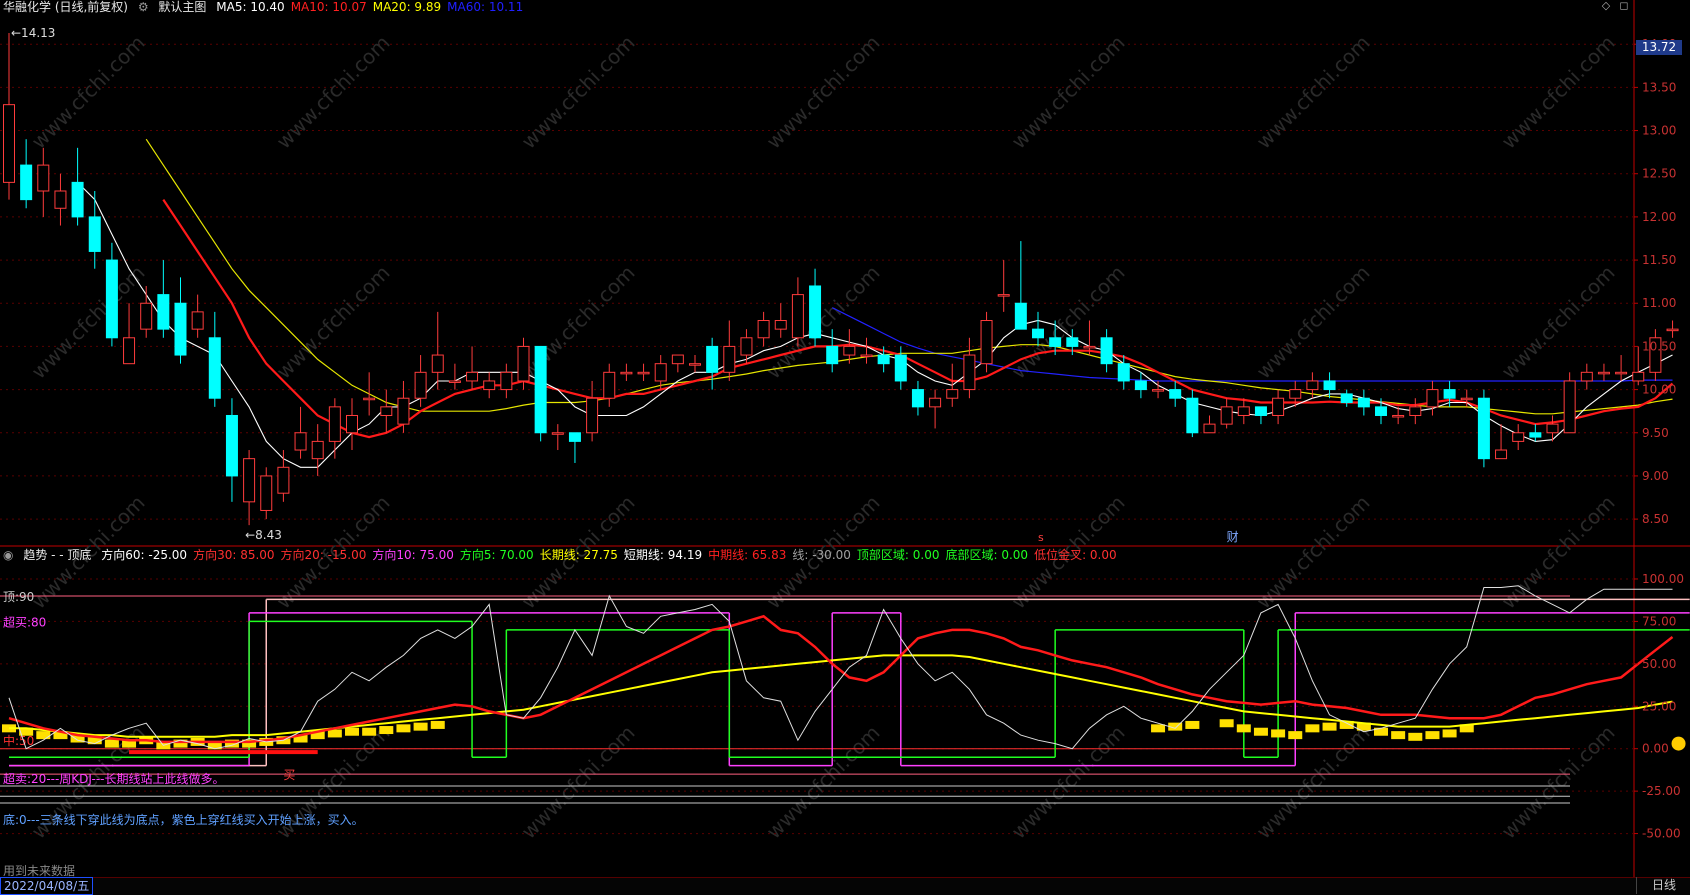 The height and width of the screenshot is (895, 1690). What do you see at coordinates (183, 820) in the screenshot?
I see `bottom-note: 底:0---三条线下穿此线为底点，紫色上穿红线买入开始上涨，买入。` at bounding box center [183, 820].